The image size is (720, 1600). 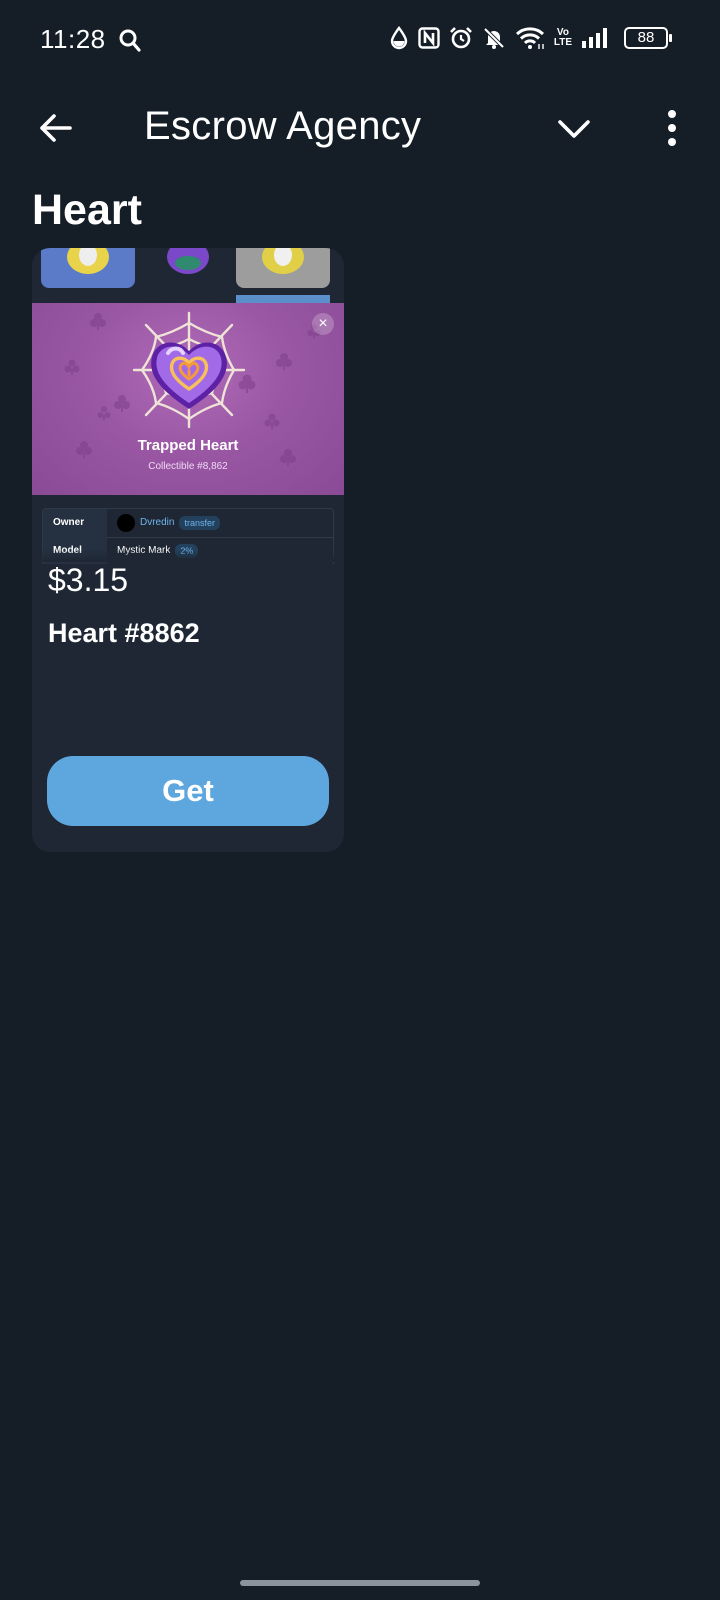 What do you see at coordinates (574, 128) in the screenshot?
I see `chevron-down-icon` at bounding box center [574, 128].